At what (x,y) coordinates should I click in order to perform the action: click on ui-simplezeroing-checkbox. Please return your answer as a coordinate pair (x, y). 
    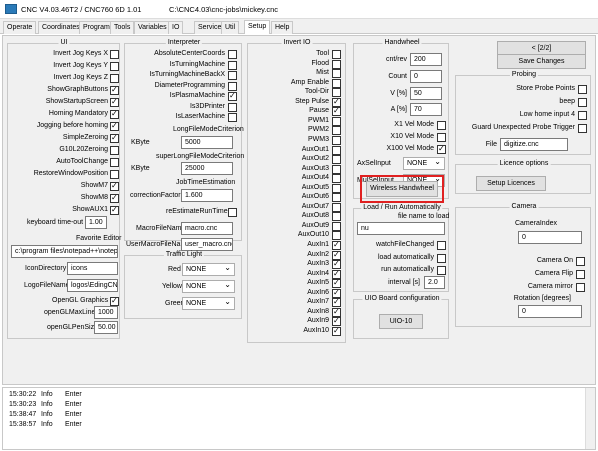
    Looking at the image, I should click on (114, 138).